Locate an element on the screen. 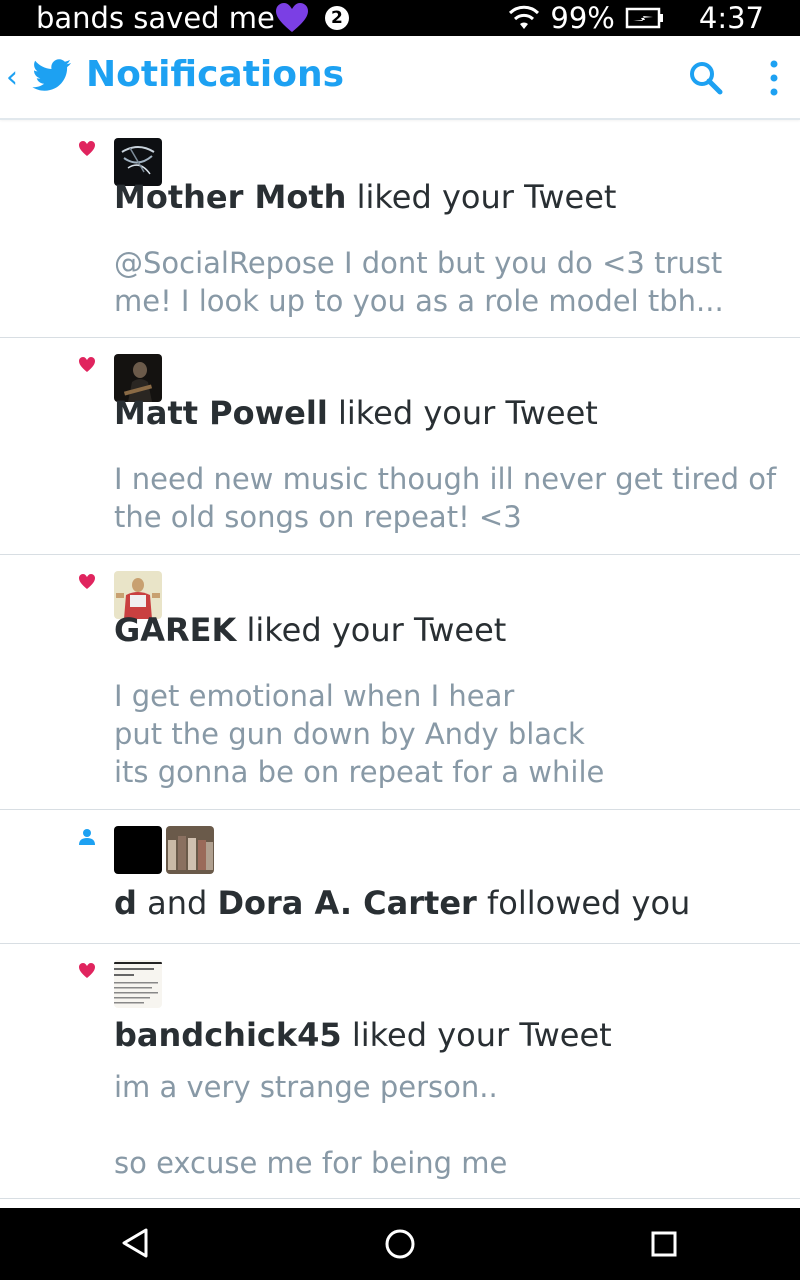 The width and height of the screenshot is (800, 1280). person-icon is located at coordinates (87, 837).